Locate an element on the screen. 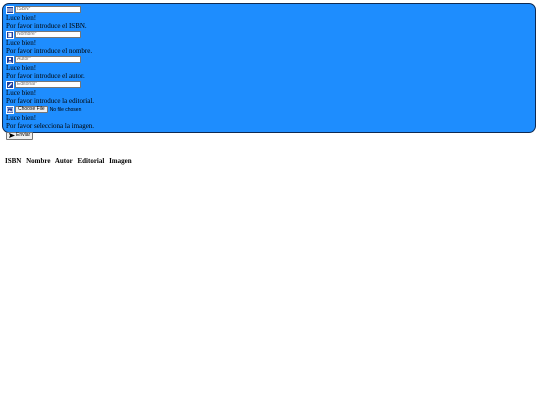  file-status: No file chosen is located at coordinates (65, 109).